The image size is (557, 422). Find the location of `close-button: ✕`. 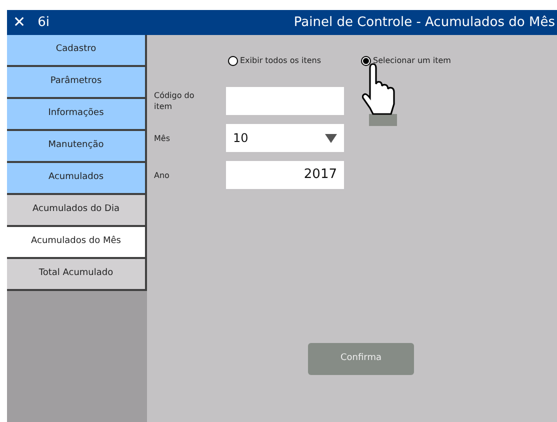

close-button: ✕ is located at coordinates (19, 22).